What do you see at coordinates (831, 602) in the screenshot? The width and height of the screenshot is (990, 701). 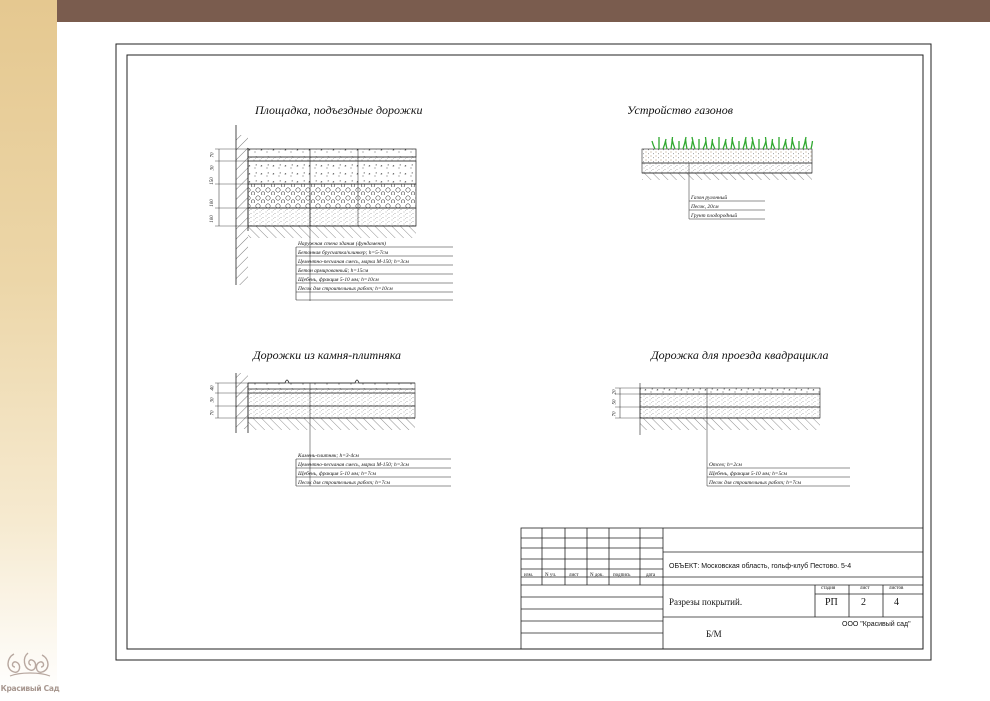 I see `stamp-stage-value: РП` at bounding box center [831, 602].